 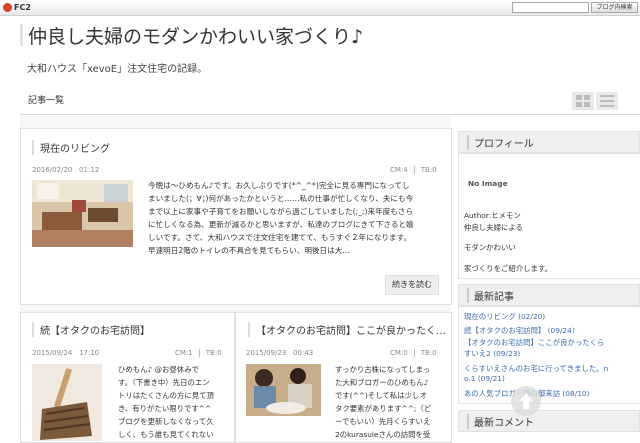 I want to click on featured-tb: TB:0, so click(x=429, y=170).